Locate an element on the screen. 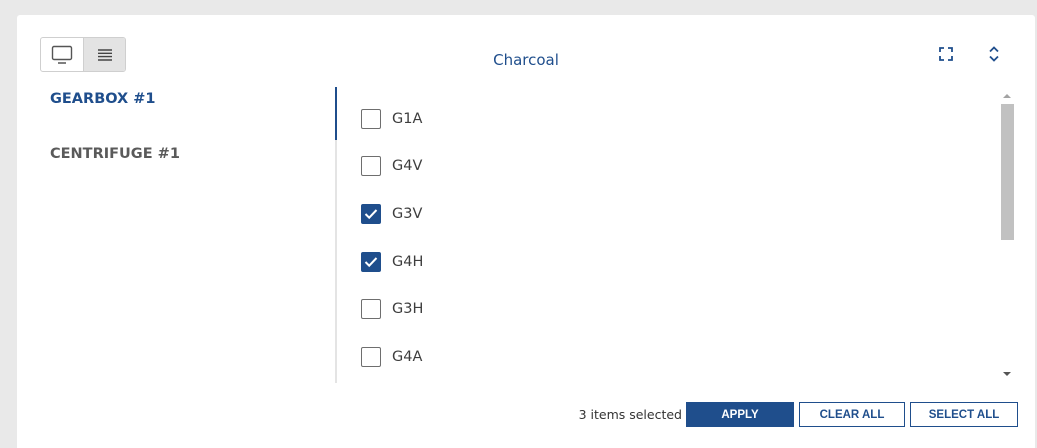  scroll-down-button is located at coordinates (1007, 374).